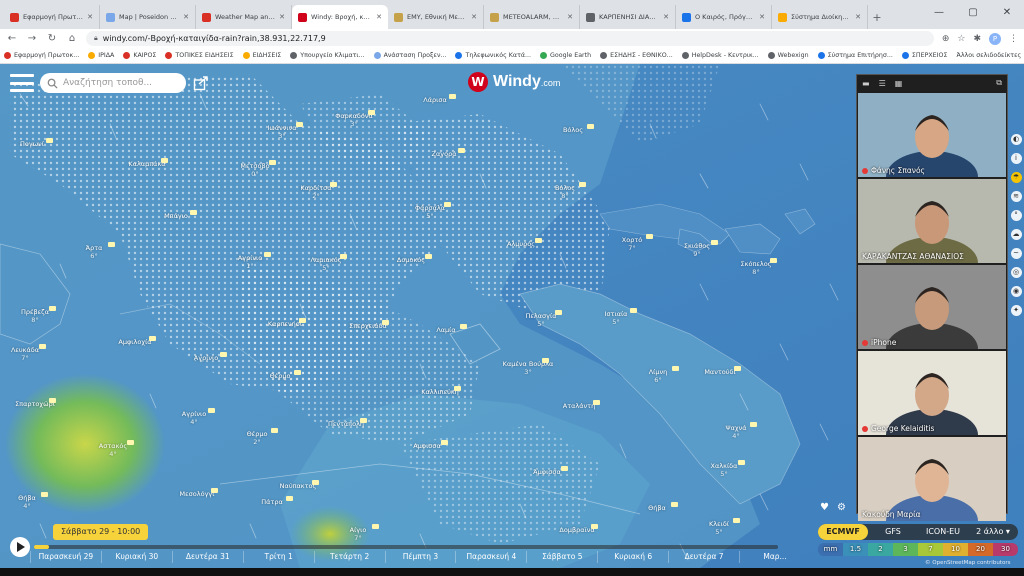 Image resolution: width=1024 pixels, height=576 pixels. I want to click on town-label: Θέρμο 2°, so click(257, 438).